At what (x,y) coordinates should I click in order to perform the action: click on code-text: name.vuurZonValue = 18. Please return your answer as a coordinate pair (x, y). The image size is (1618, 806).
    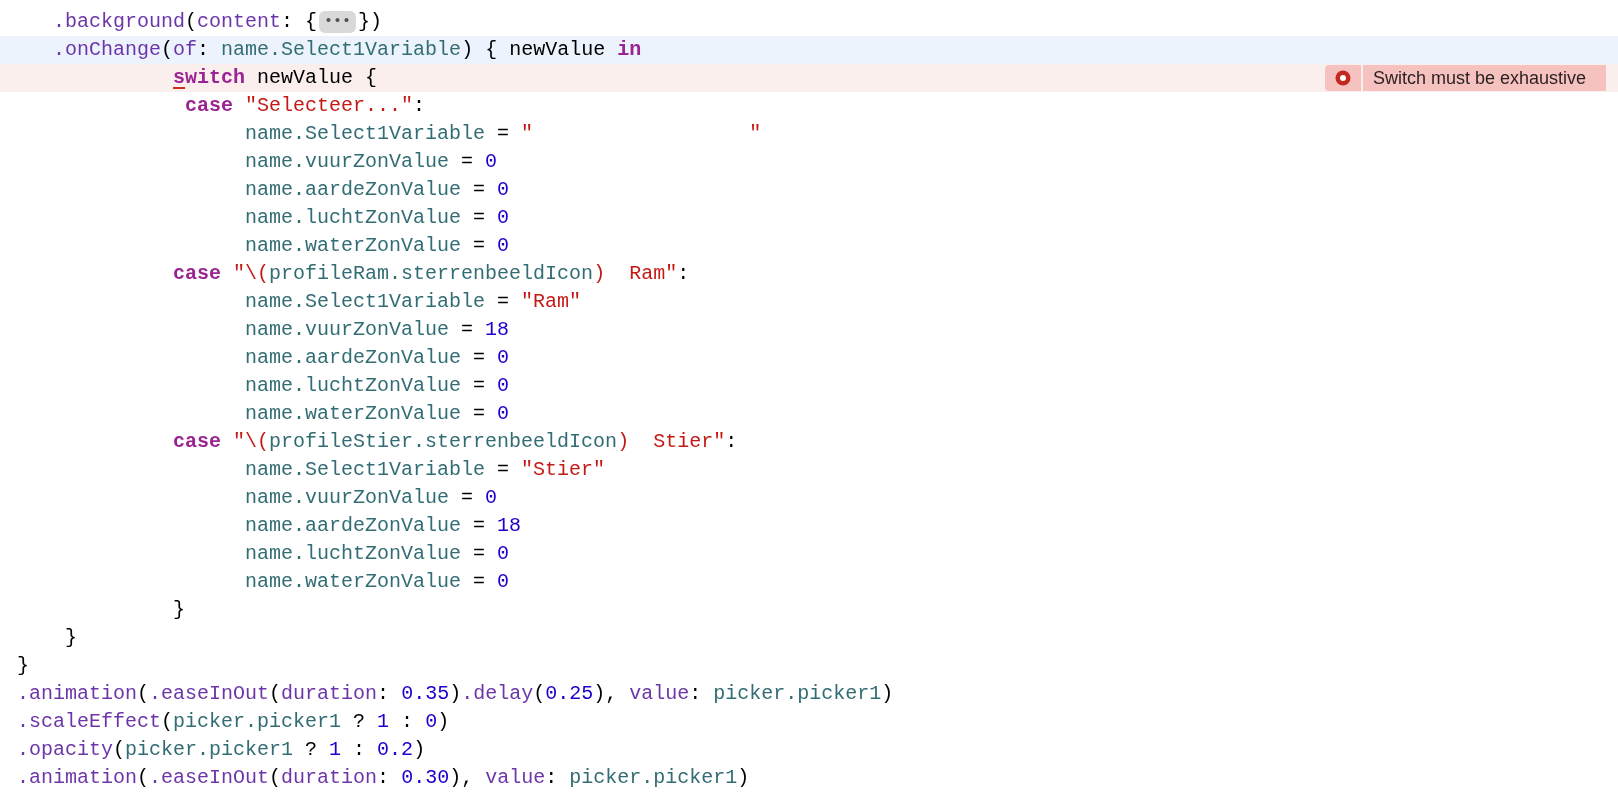
    Looking at the image, I should click on (377, 330).